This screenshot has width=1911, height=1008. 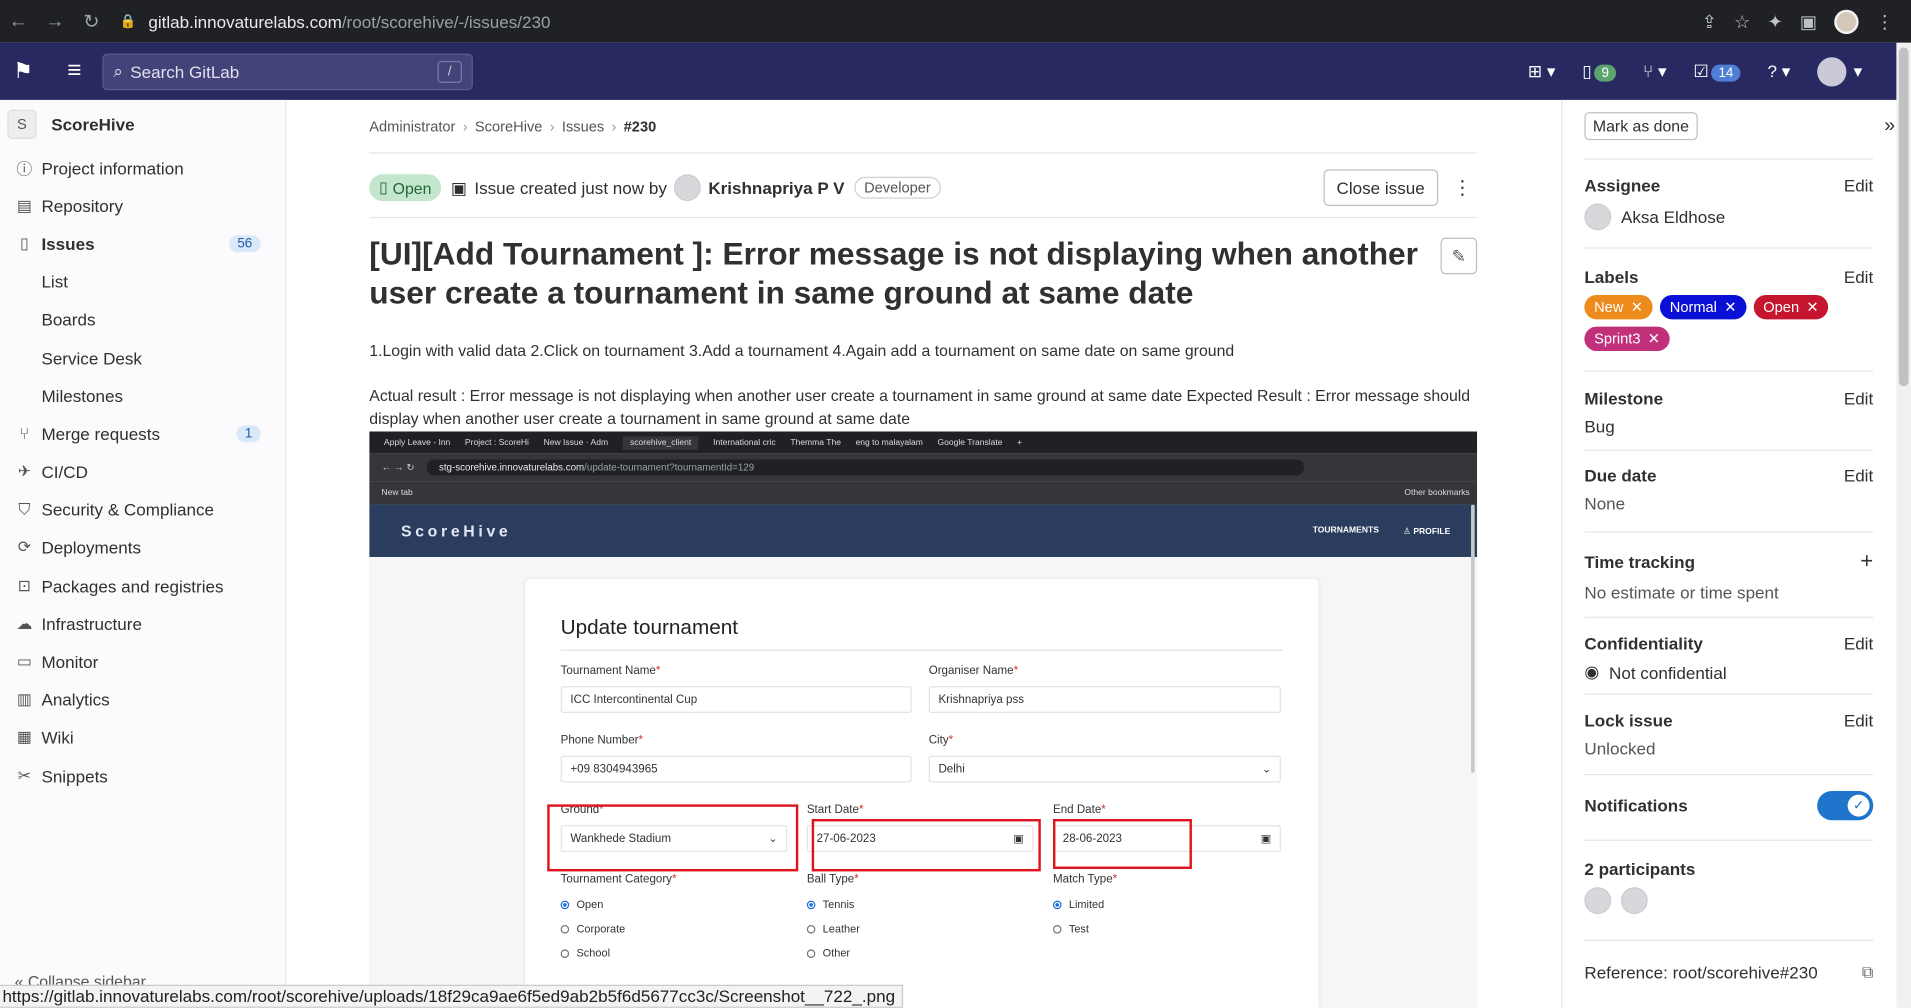 I want to click on sidebar-item-monitor: ▭ Monitor, so click(x=142, y=662).